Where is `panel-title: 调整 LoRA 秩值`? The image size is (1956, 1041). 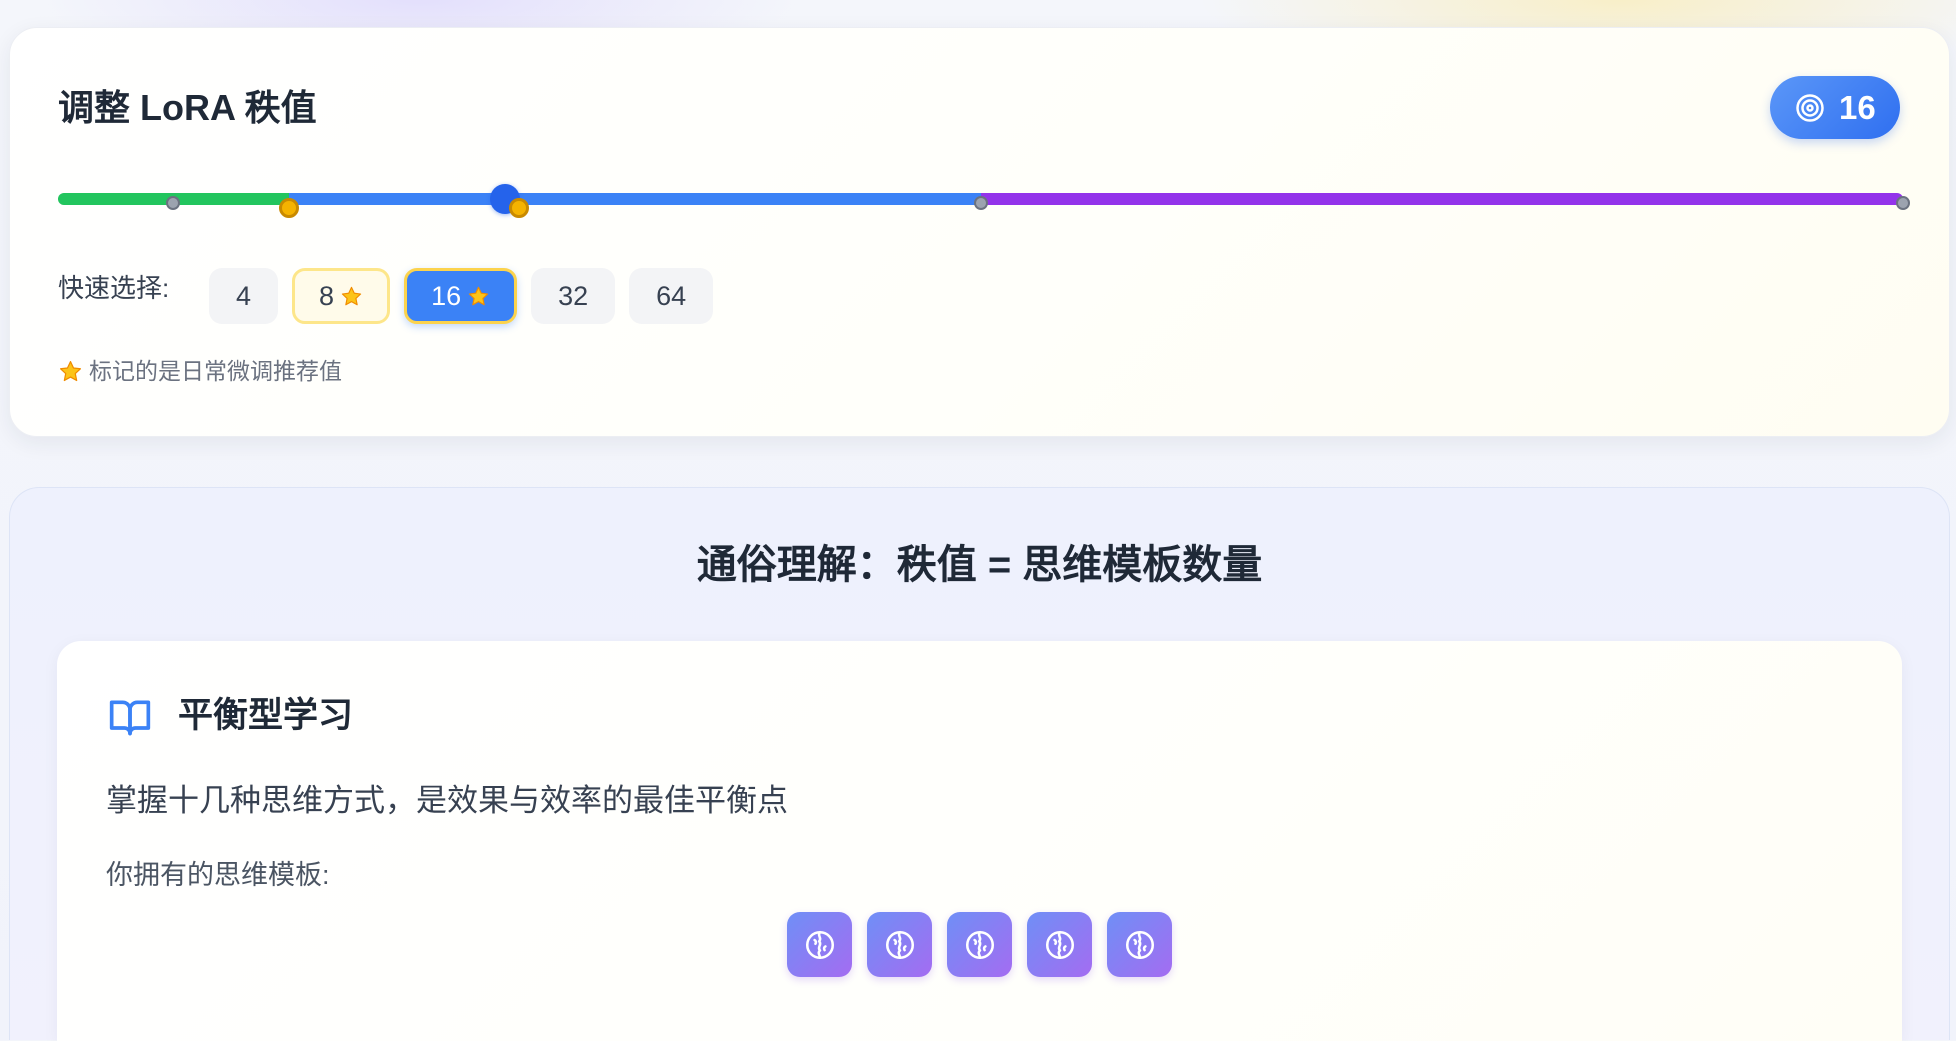
panel-title: 调整 LoRA 秩值 is located at coordinates (187, 107).